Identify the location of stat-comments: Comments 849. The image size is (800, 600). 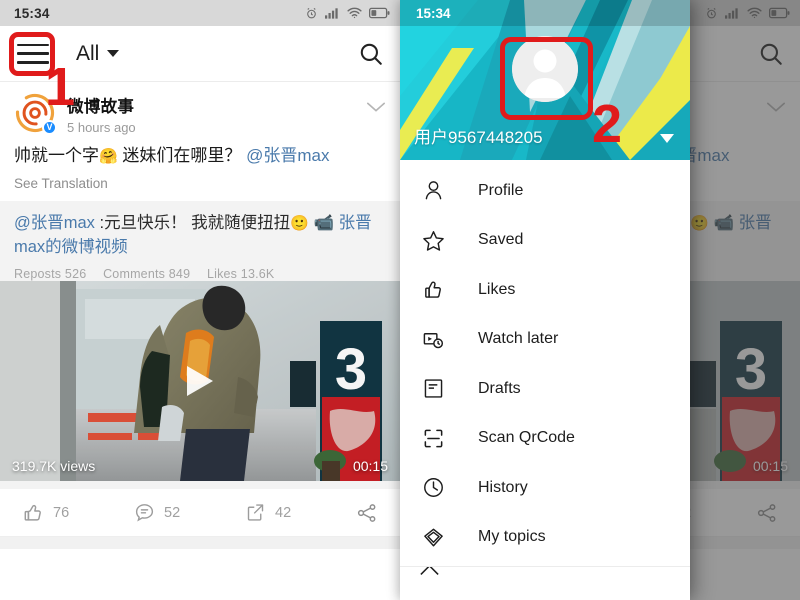
(147, 274).